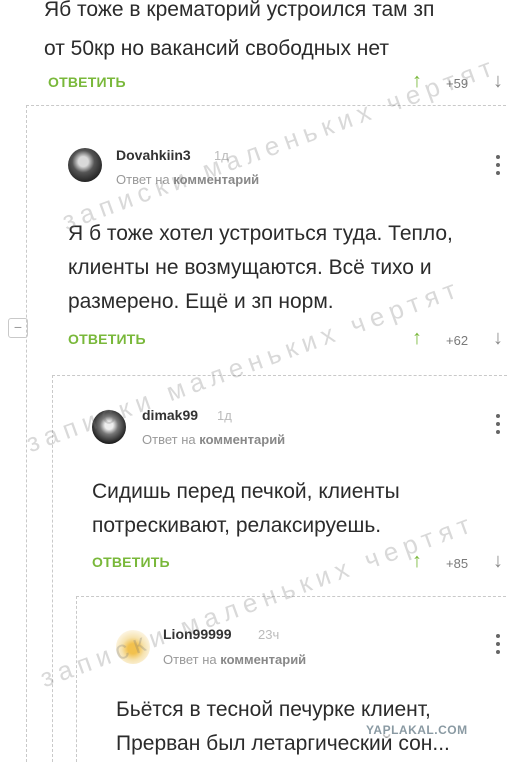  I want to click on comment-2-score: +62, so click(457, 340).